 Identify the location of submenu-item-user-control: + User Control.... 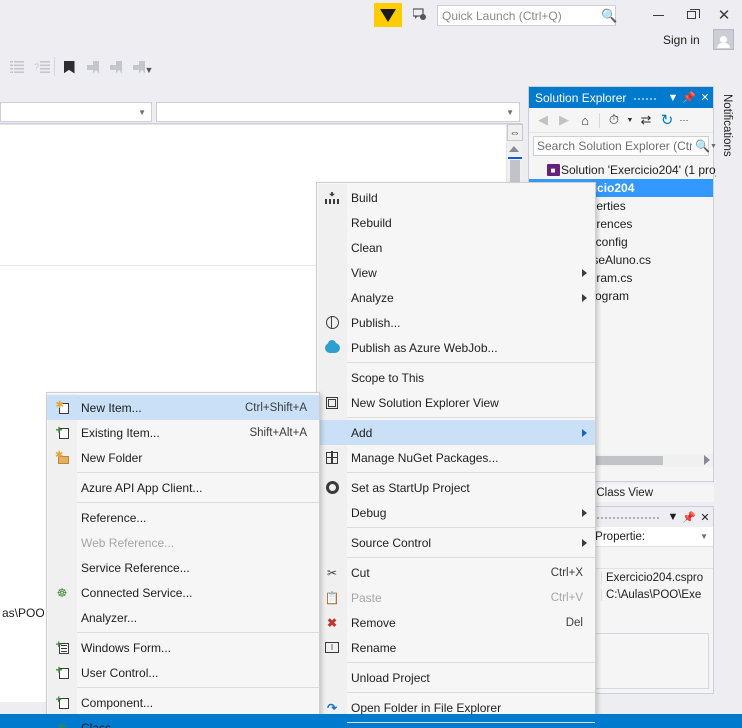
(183, 672).